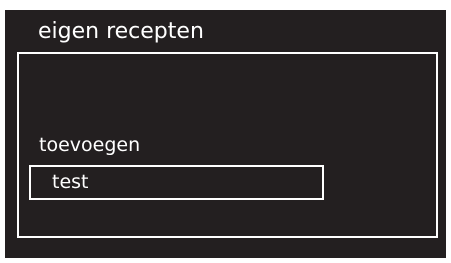 The image size is (451, 263). I want to click on menu-item-add: toevoegen, so click(89, 145).